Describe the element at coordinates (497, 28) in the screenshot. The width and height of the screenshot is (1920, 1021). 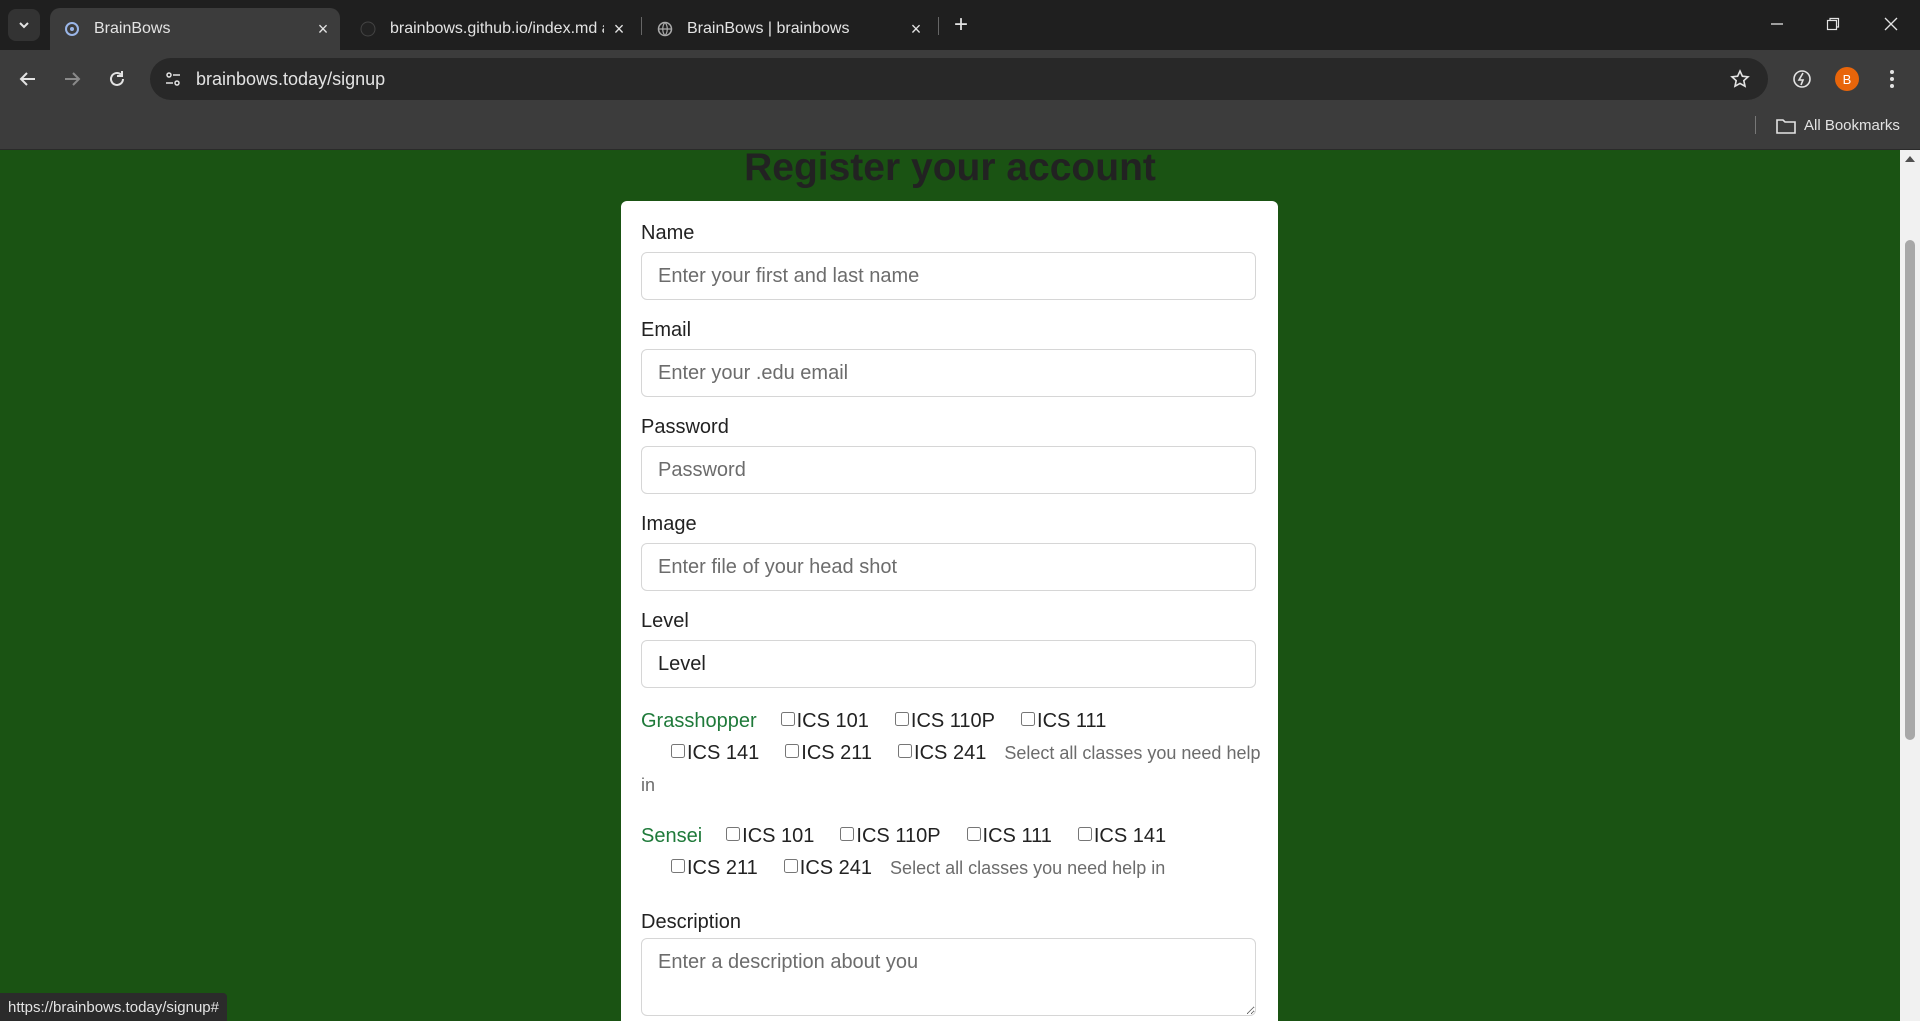
I see `tab-title: brainbows.github.io/index.md a` at that location.